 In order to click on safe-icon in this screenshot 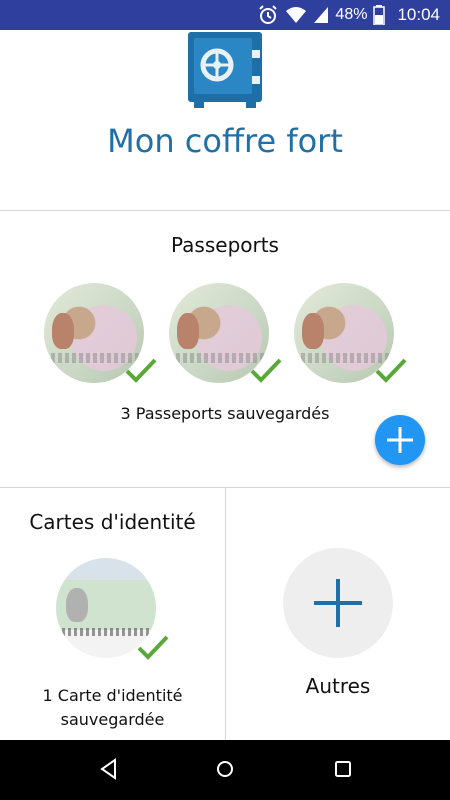, I will do `click(225, 73)`.